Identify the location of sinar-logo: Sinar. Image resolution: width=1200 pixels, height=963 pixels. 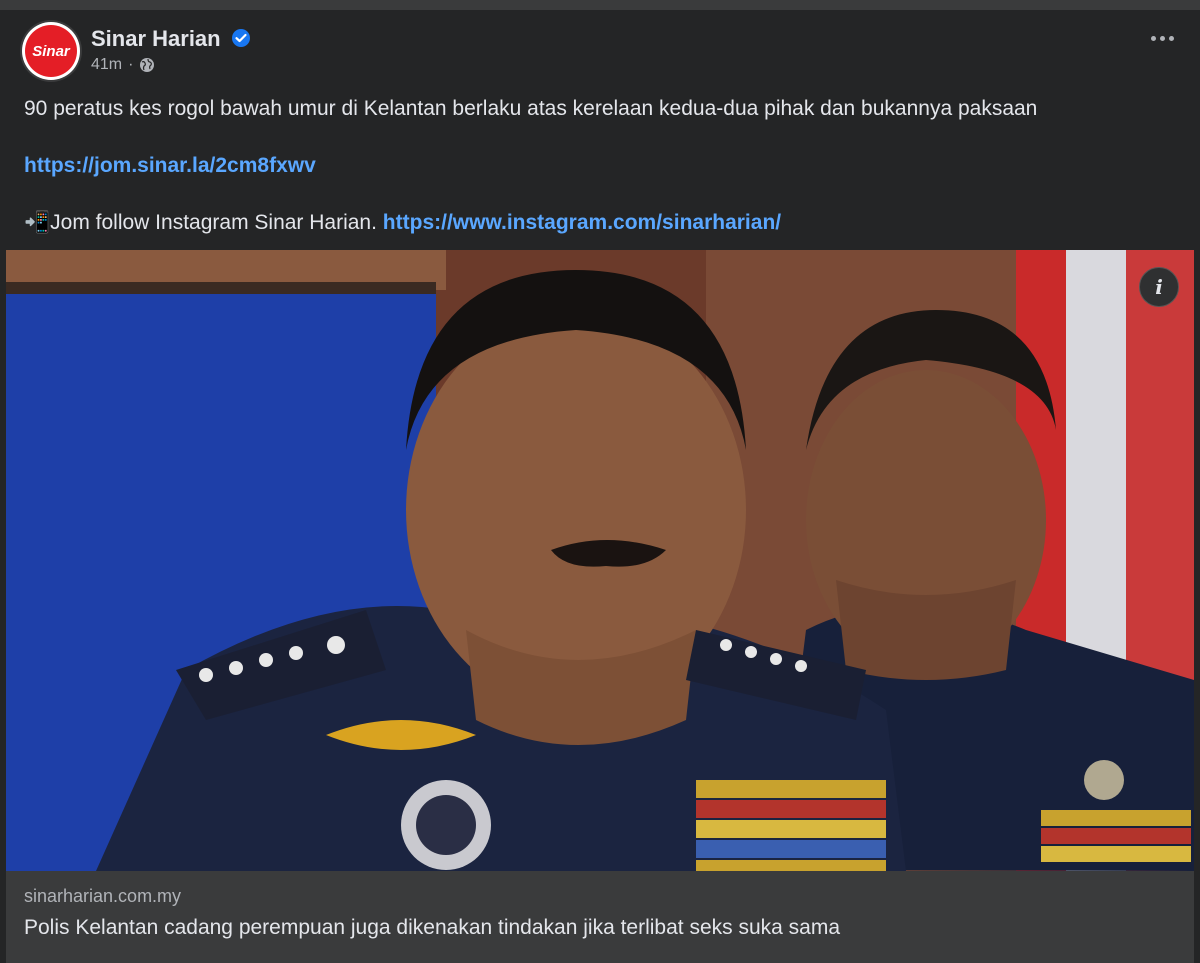
(51, 51).